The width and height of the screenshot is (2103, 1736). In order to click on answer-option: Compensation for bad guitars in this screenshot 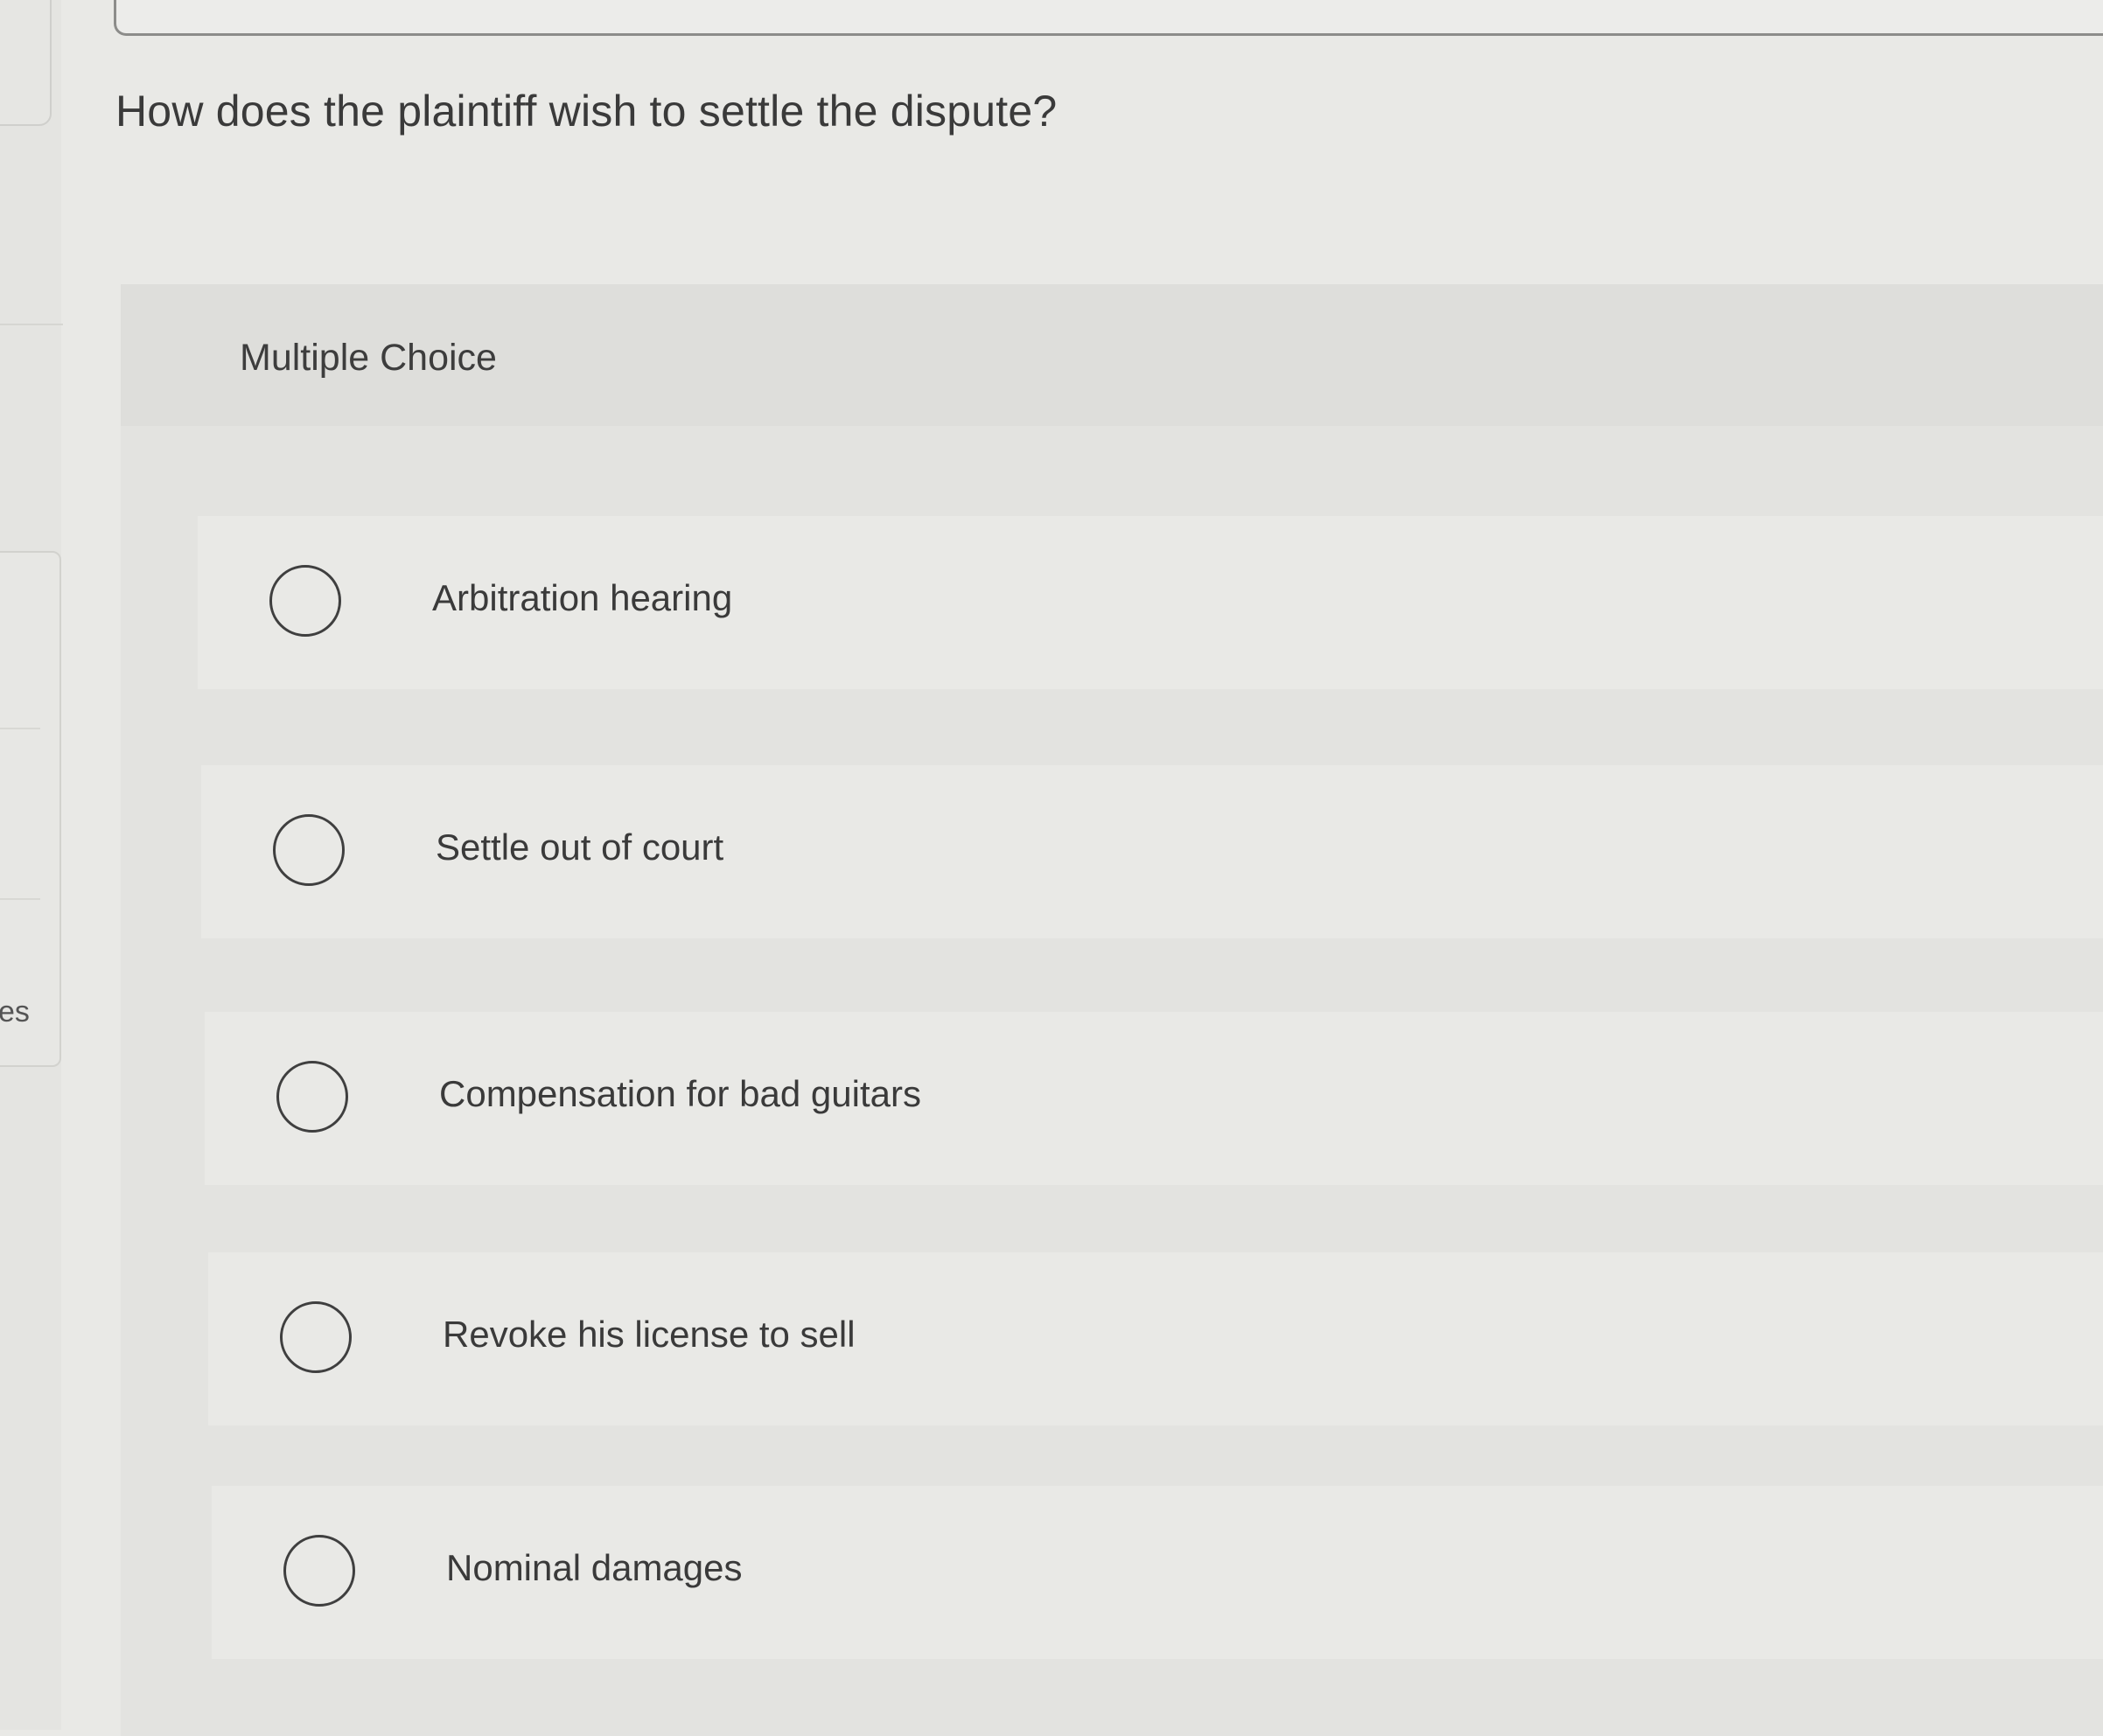, I will do `click(1154, 1098)`.